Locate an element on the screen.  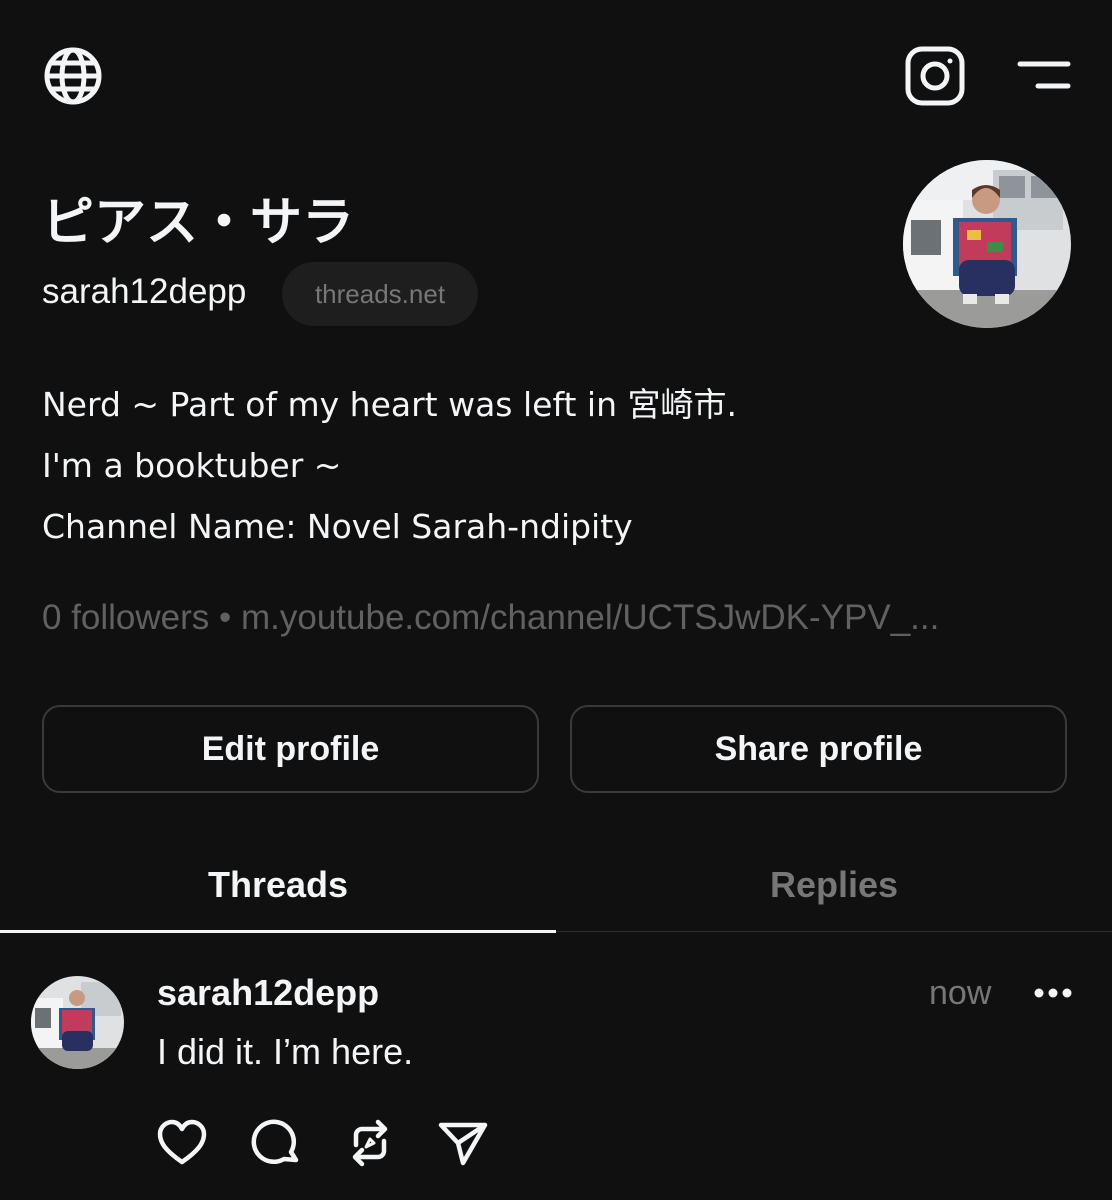
profile-username: sarah12depp is located at coordinates (144, 291).